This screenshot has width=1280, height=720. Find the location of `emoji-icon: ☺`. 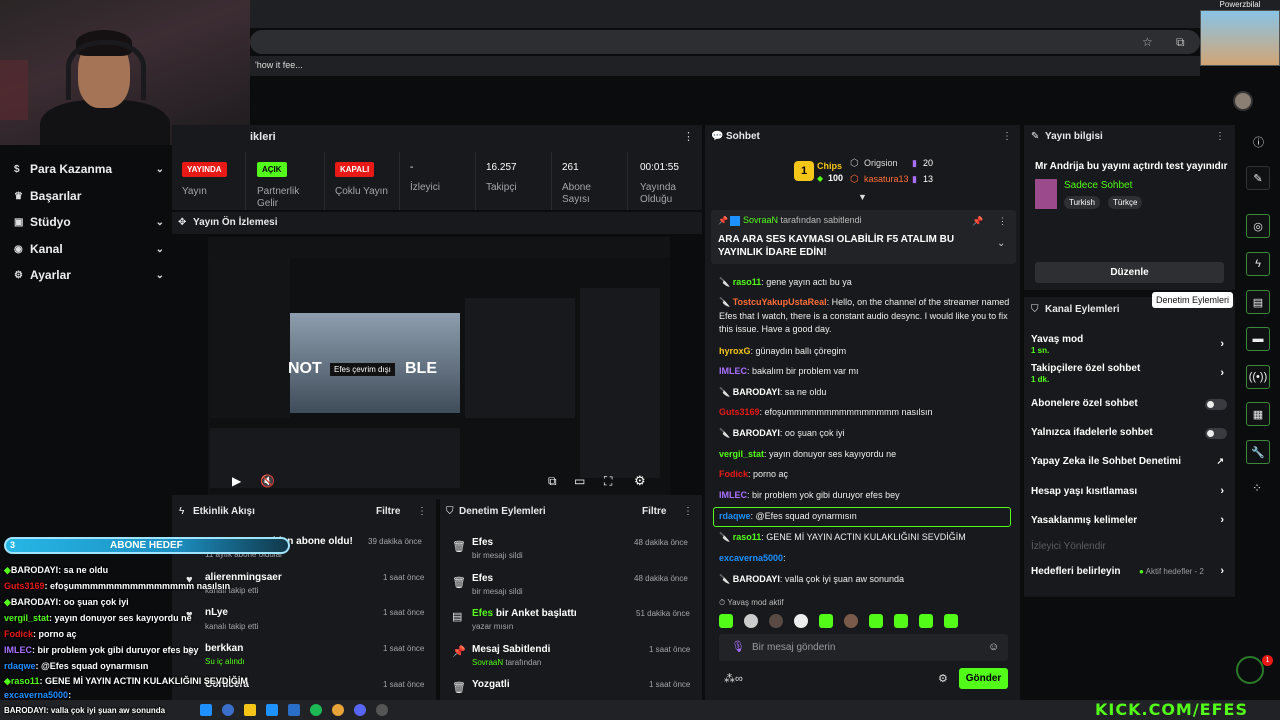

emoji-icon: ☺ is located at coordinates (993, 647).